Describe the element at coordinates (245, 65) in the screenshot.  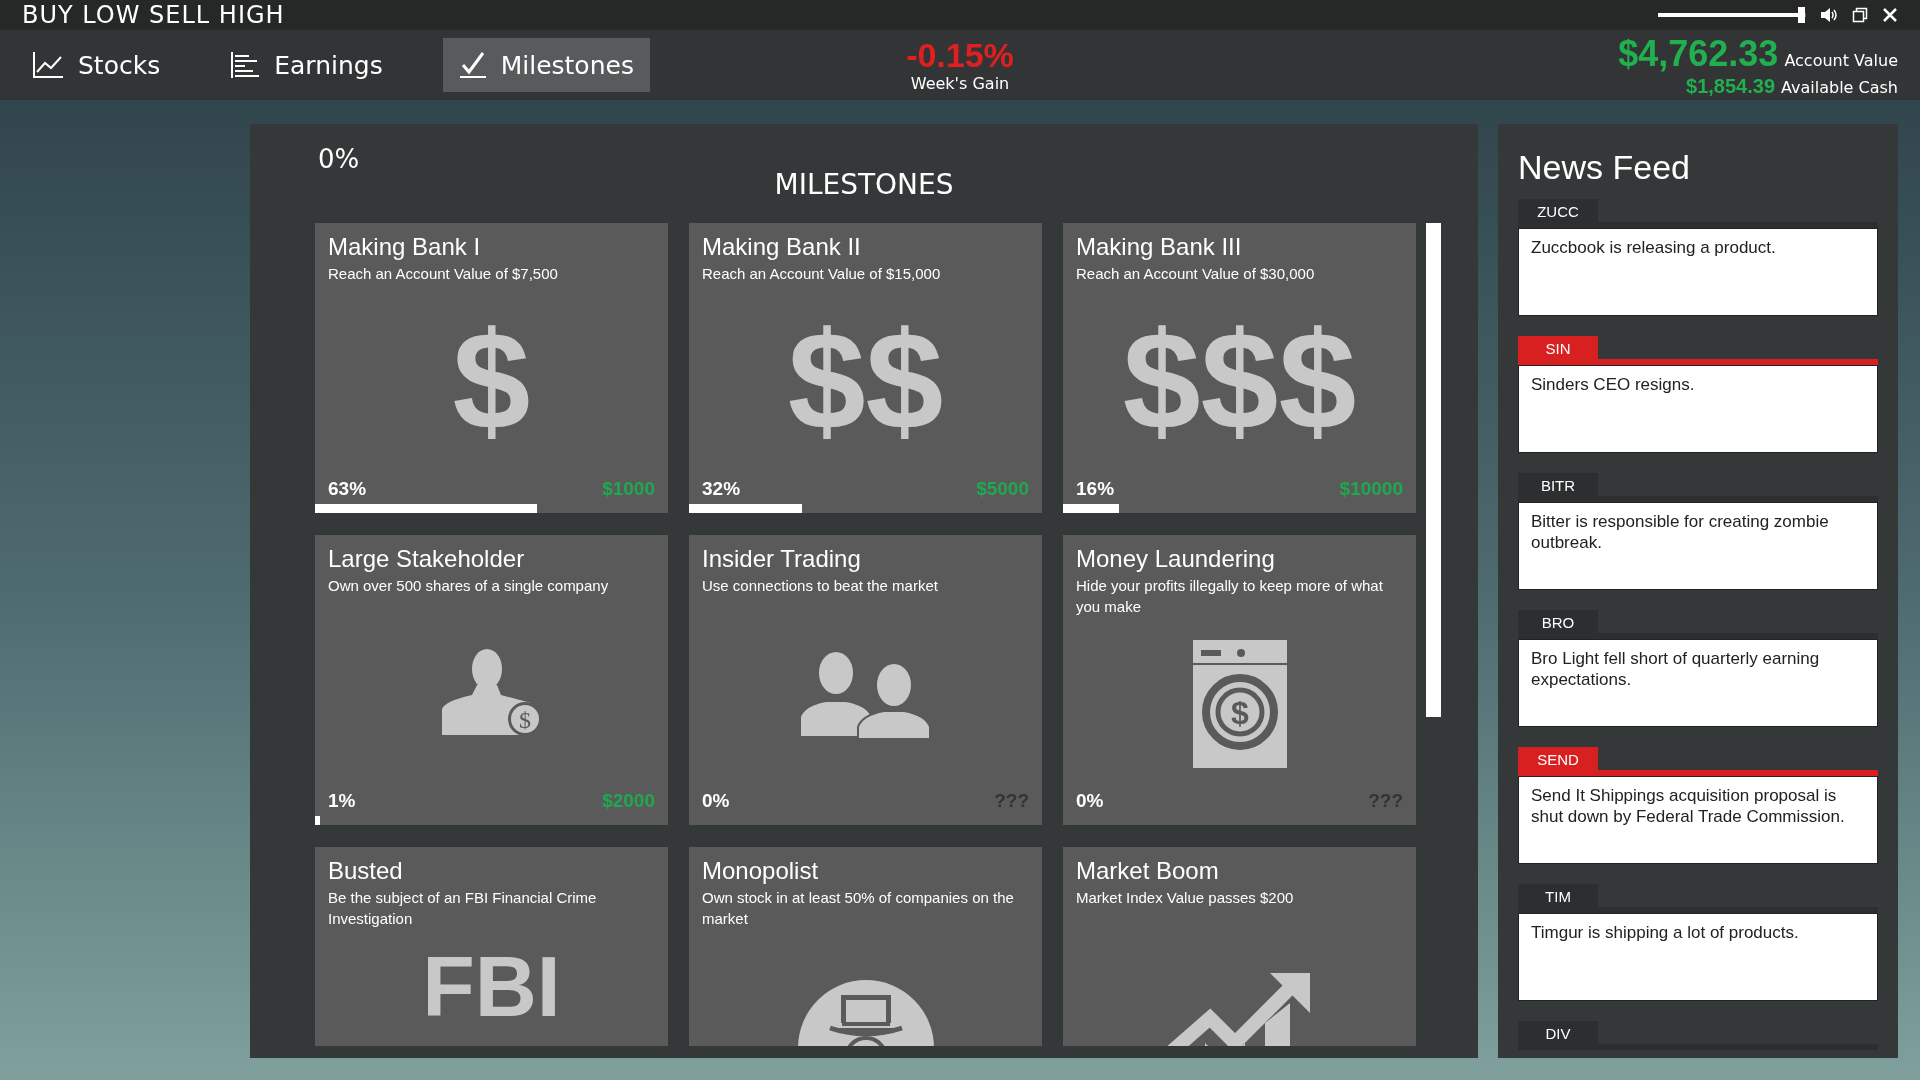
I see `bar-list-icon` at that location.